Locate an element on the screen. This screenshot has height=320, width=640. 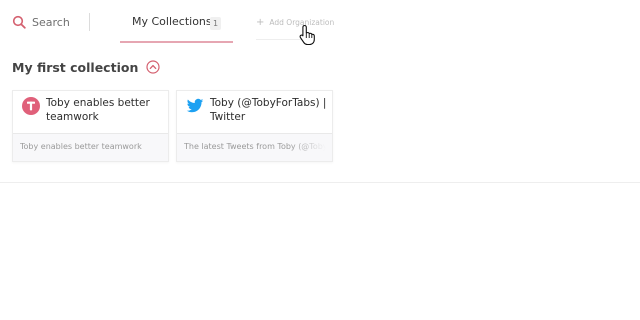
plus-icon: + is located at coordinates (260, 22).